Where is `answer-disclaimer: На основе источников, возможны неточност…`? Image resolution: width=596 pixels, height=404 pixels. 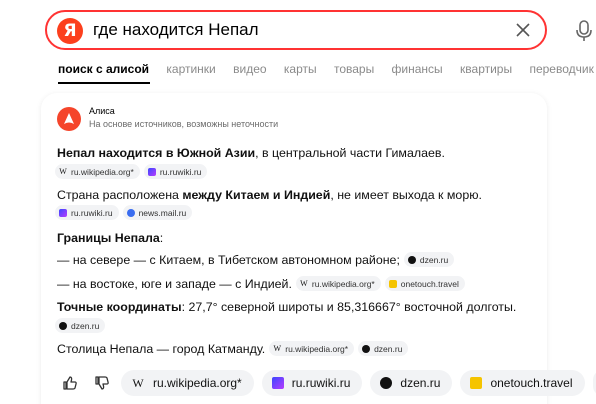
answer-disclaimer: На основе источников, возможны неточност… is located at coordinates (184, 124).